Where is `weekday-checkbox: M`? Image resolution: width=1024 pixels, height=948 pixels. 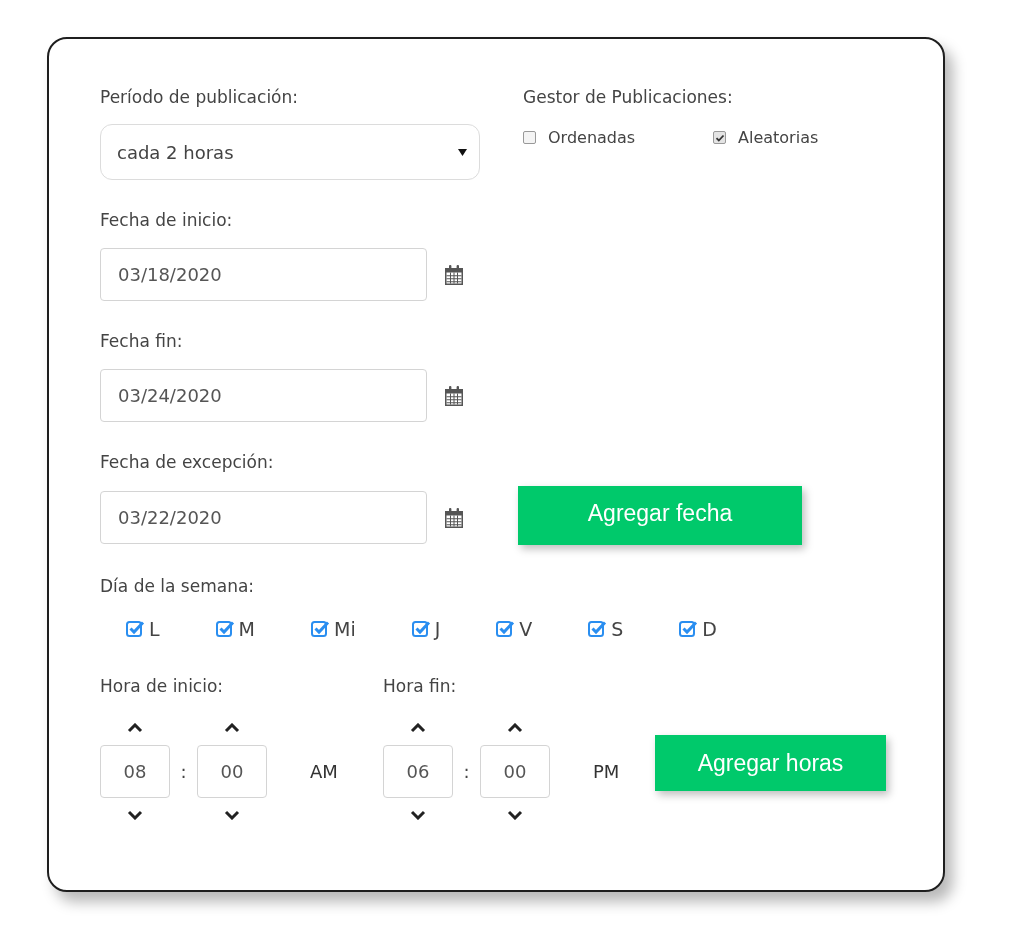 weekday-checkbox: M is located at coordinates (235, 629).